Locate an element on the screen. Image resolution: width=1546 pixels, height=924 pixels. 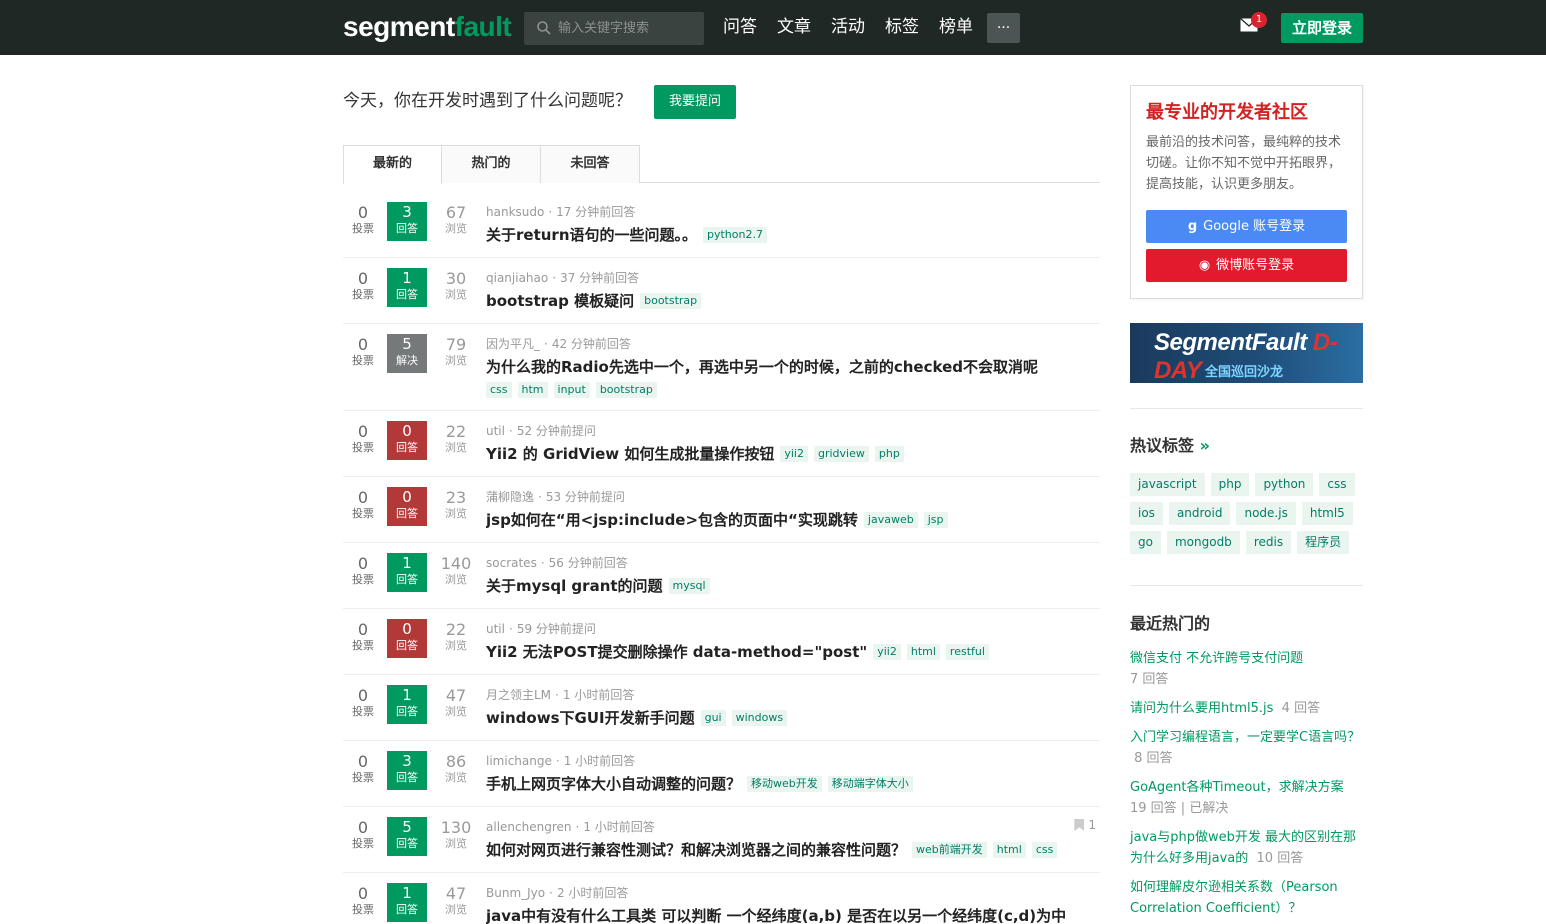
question-author: allenchengren is located at coordinates (528, 827).